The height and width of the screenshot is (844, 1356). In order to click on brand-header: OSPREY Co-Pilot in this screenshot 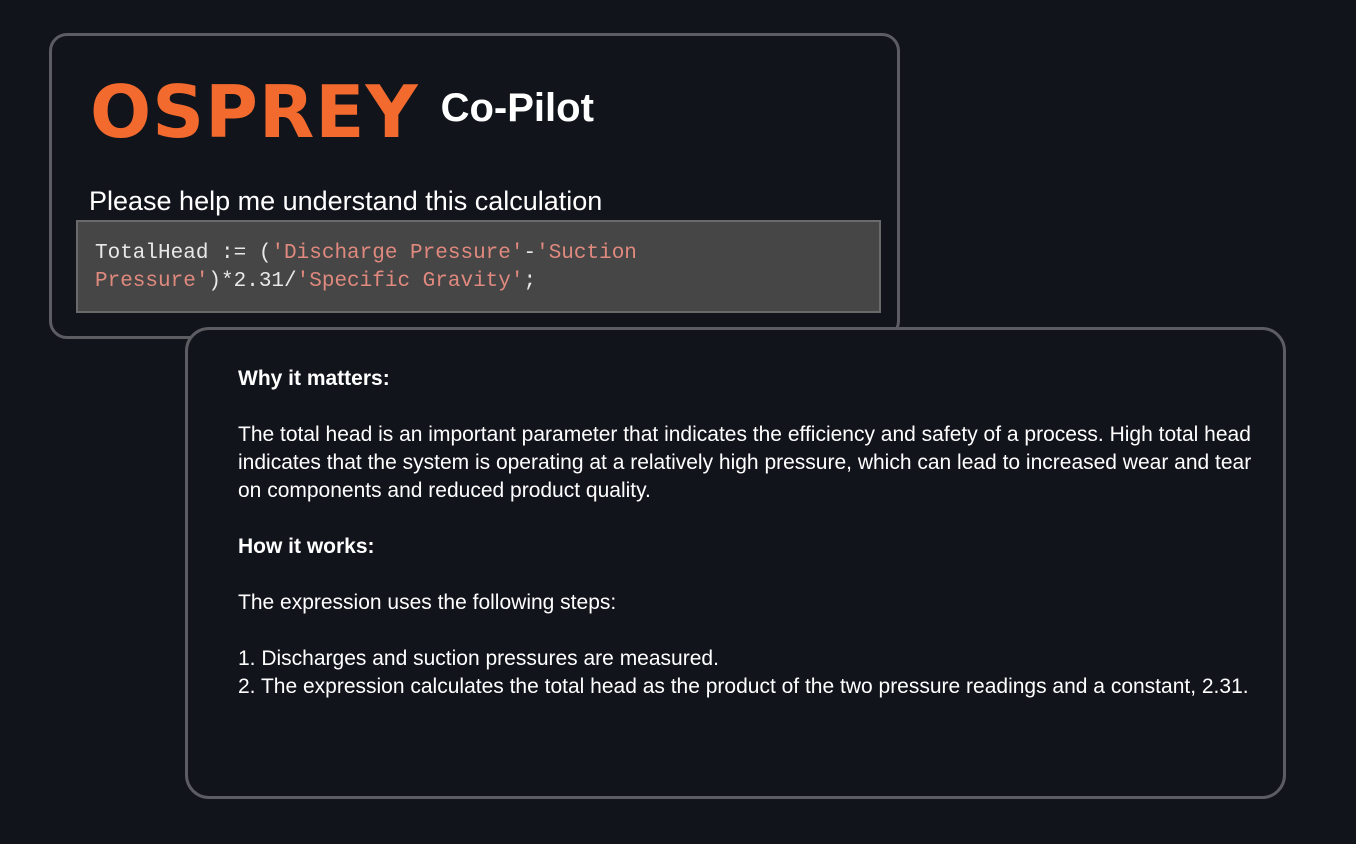, I will do `click(342, 112)`.